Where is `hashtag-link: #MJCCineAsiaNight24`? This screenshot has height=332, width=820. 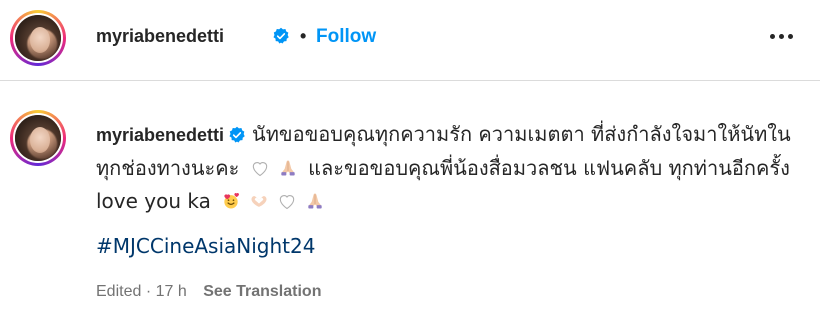
hashtag-link: #MJCCineAsiaNight24 is located at coordinates (205, 246).